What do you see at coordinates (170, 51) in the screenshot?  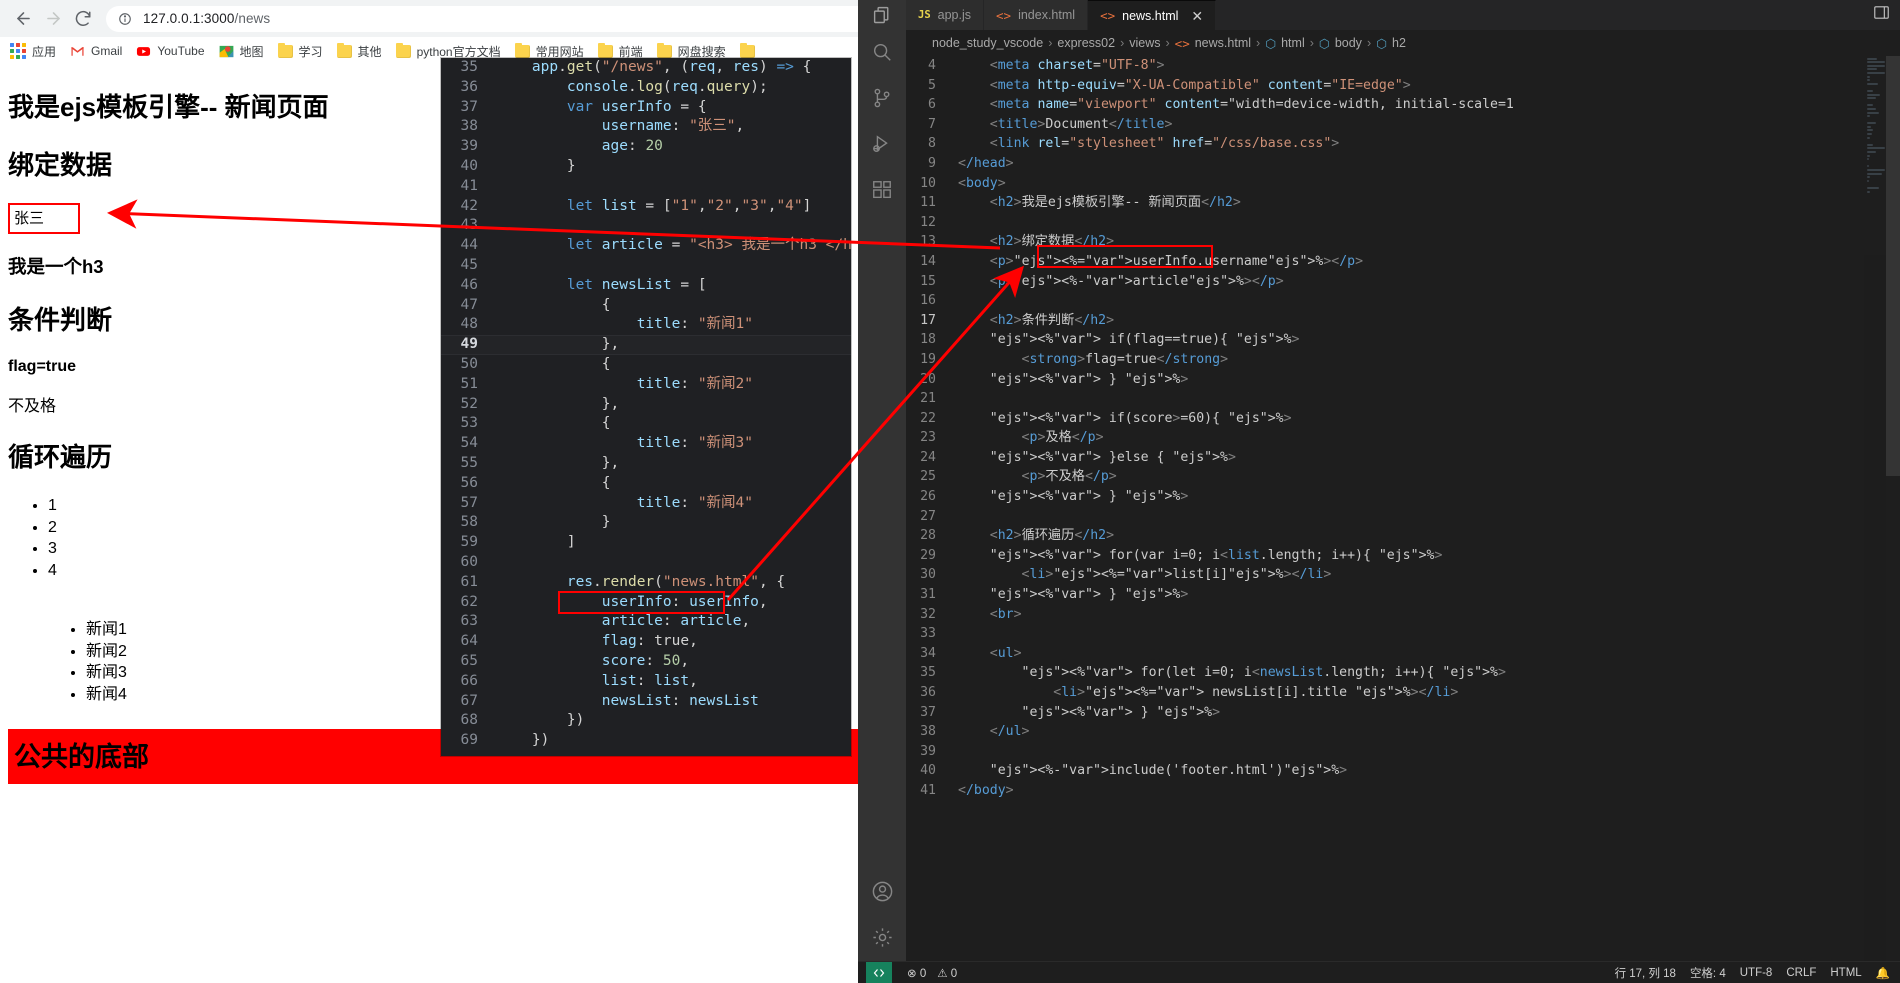 I see `bookmark-youtube: YouTube` at bounding box center [170, 51].